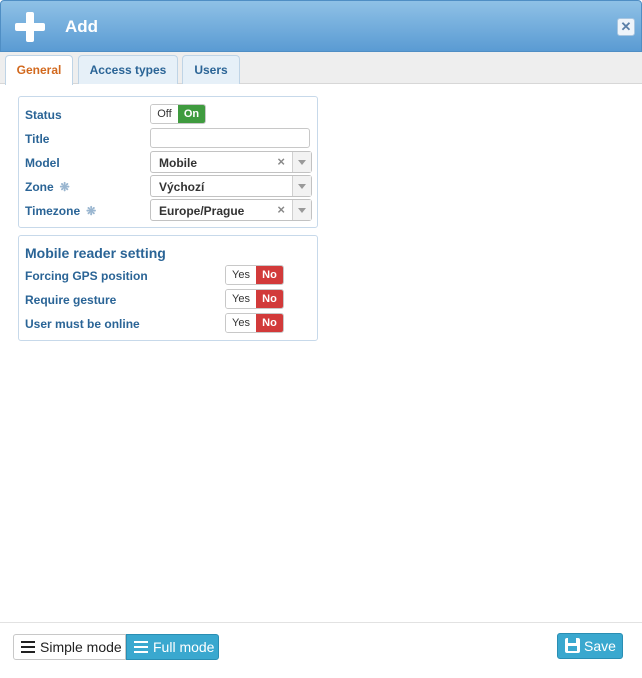  I want to click on title-input, so click(230, 138).